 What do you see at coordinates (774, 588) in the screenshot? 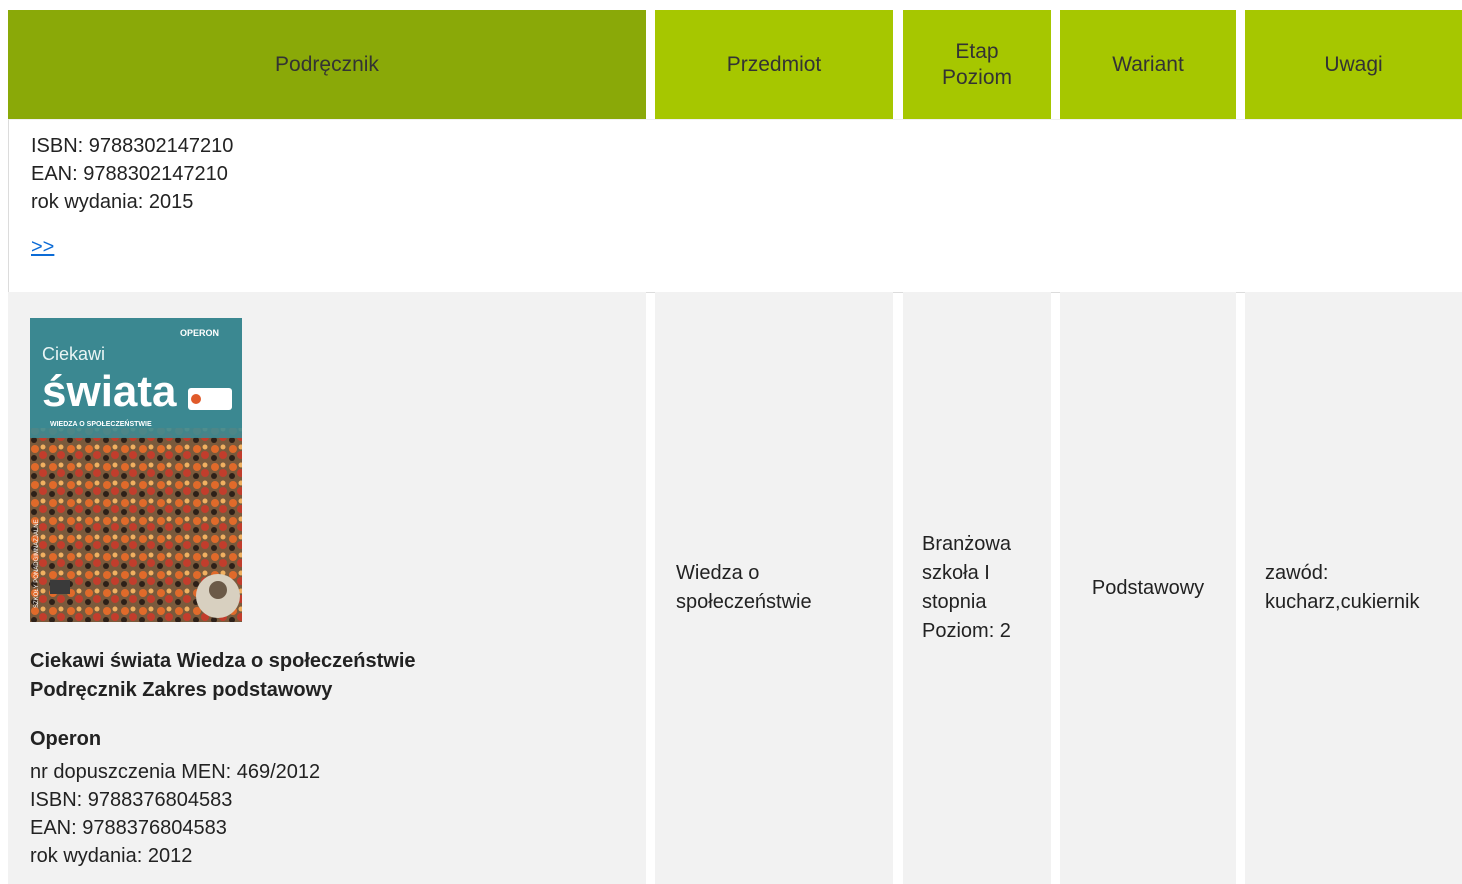
I see `subject-cell: Wiedza o społeczeństwie` at bounding box center [774, 588].